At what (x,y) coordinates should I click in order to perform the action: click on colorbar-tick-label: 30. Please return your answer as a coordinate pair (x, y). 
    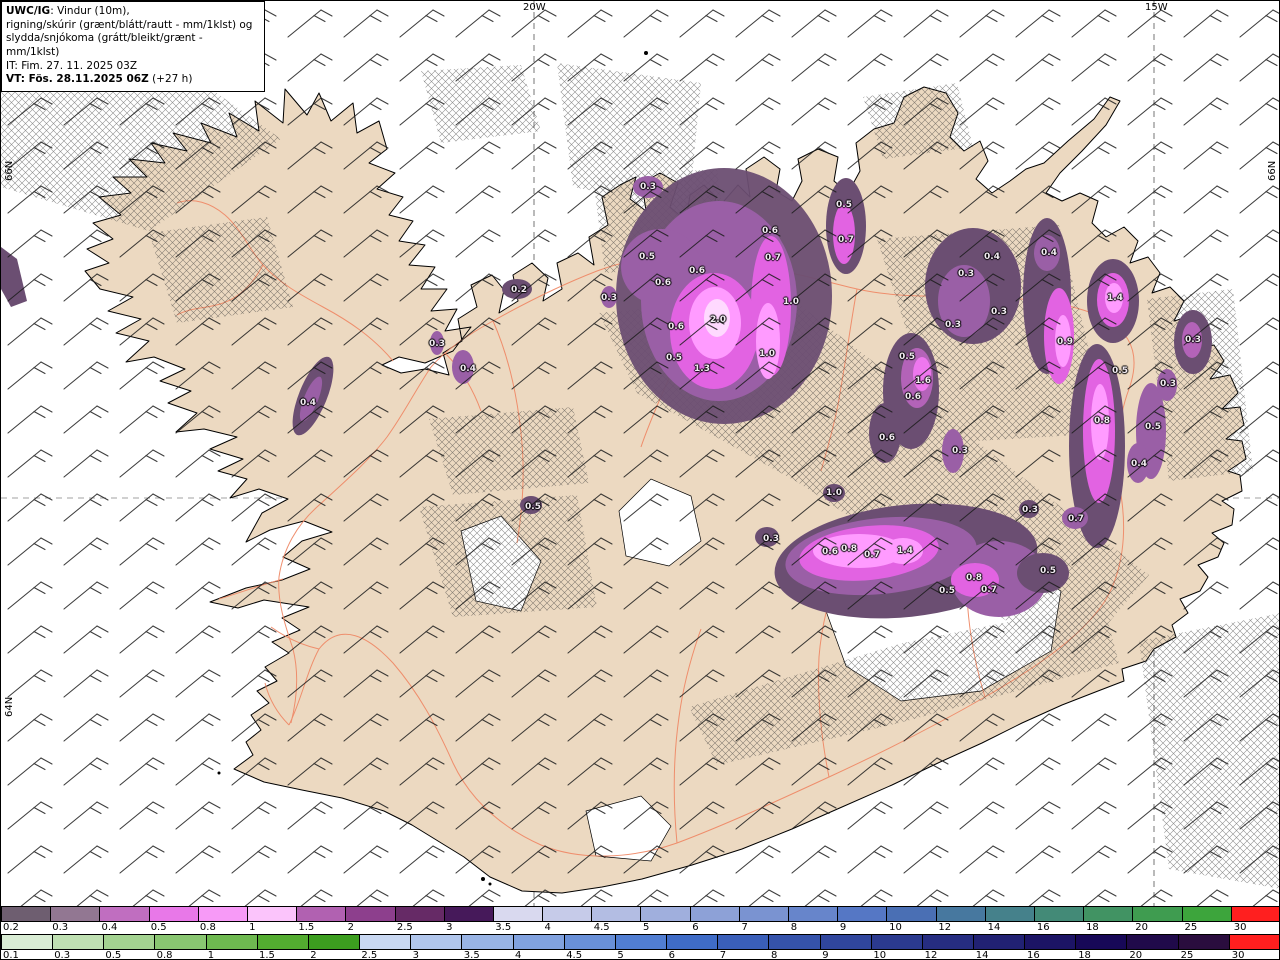
    Looking at the image, I should click on (1240, 927).